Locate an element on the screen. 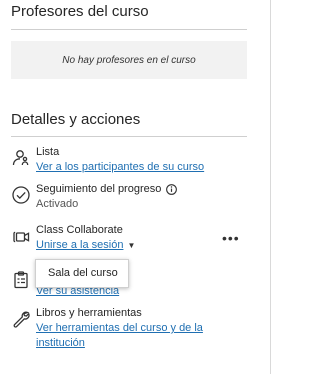  wrench-icon is located at coordinates (21, 319).